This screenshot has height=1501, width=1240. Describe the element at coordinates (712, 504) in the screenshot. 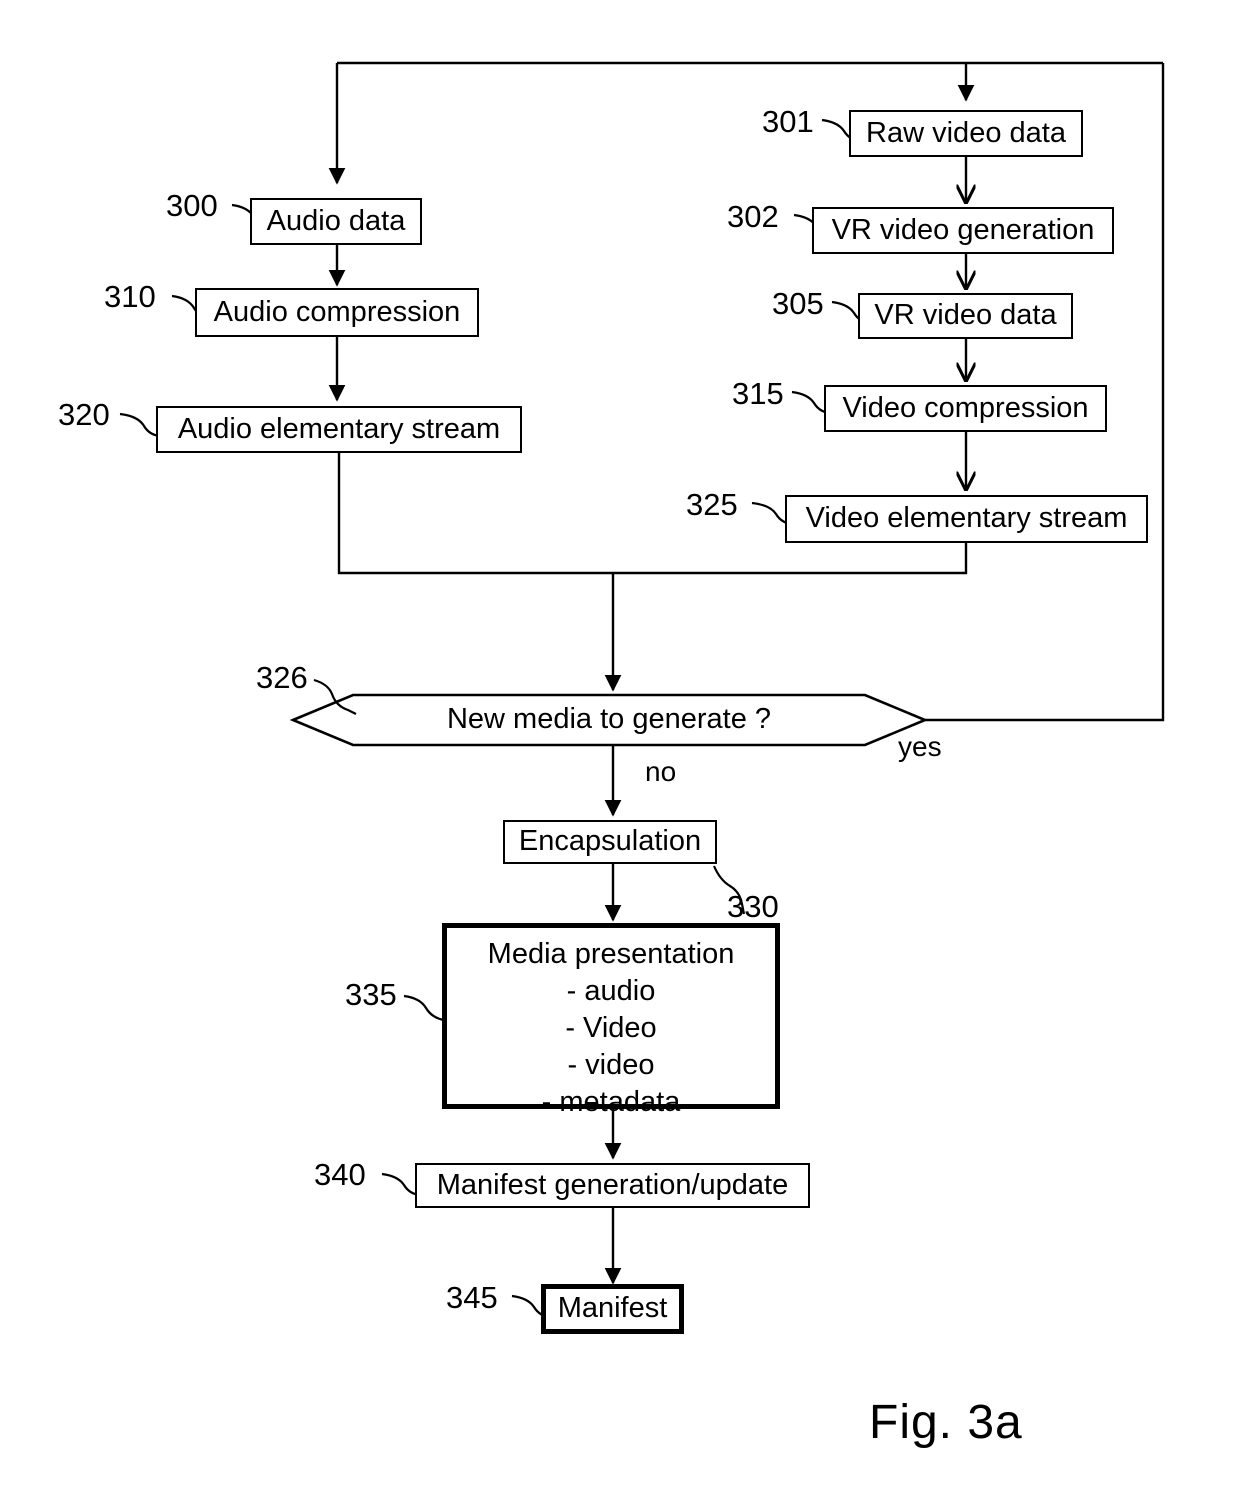

I see `ref-number-325: 325` at that location.